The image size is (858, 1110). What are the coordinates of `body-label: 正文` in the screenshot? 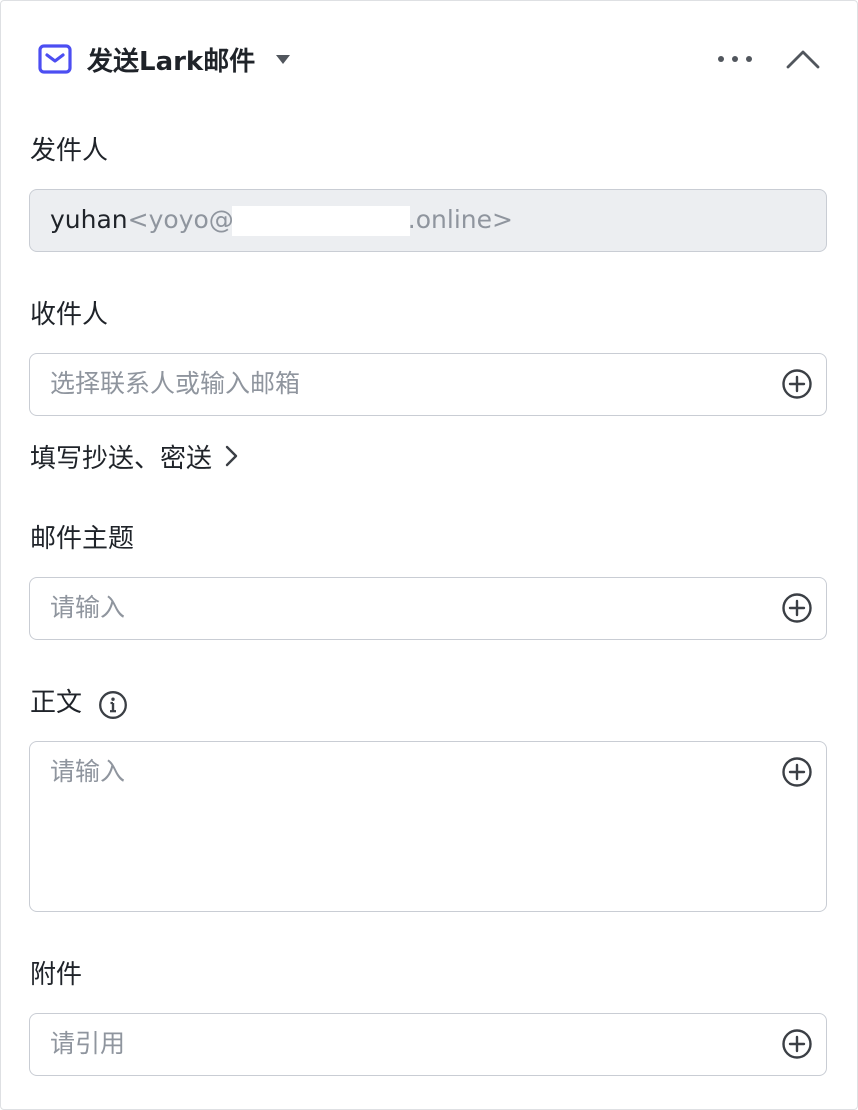 It's located at (56, 703).